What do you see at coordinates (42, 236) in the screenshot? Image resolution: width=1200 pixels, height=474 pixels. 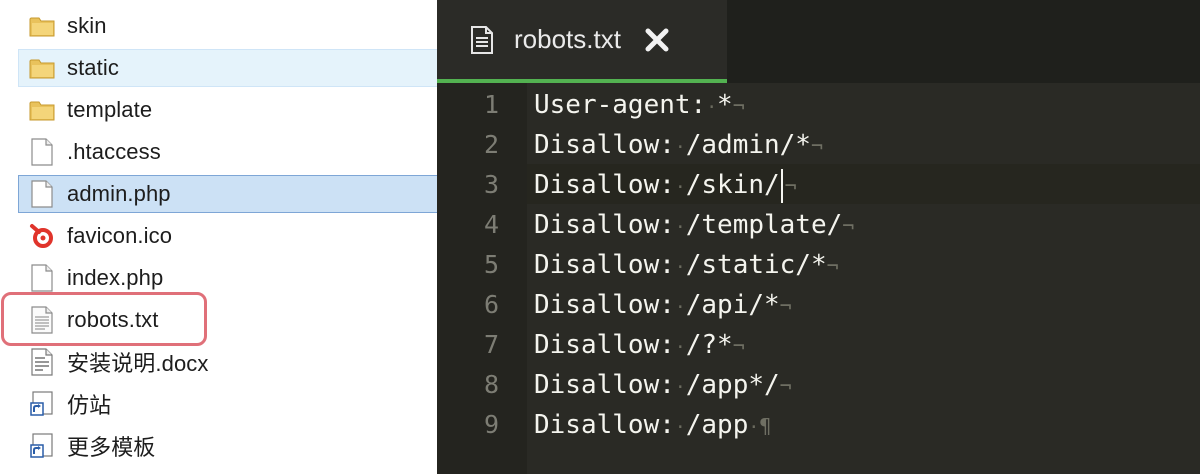 I see `favicon-icon` at bounding box center [42, 236].